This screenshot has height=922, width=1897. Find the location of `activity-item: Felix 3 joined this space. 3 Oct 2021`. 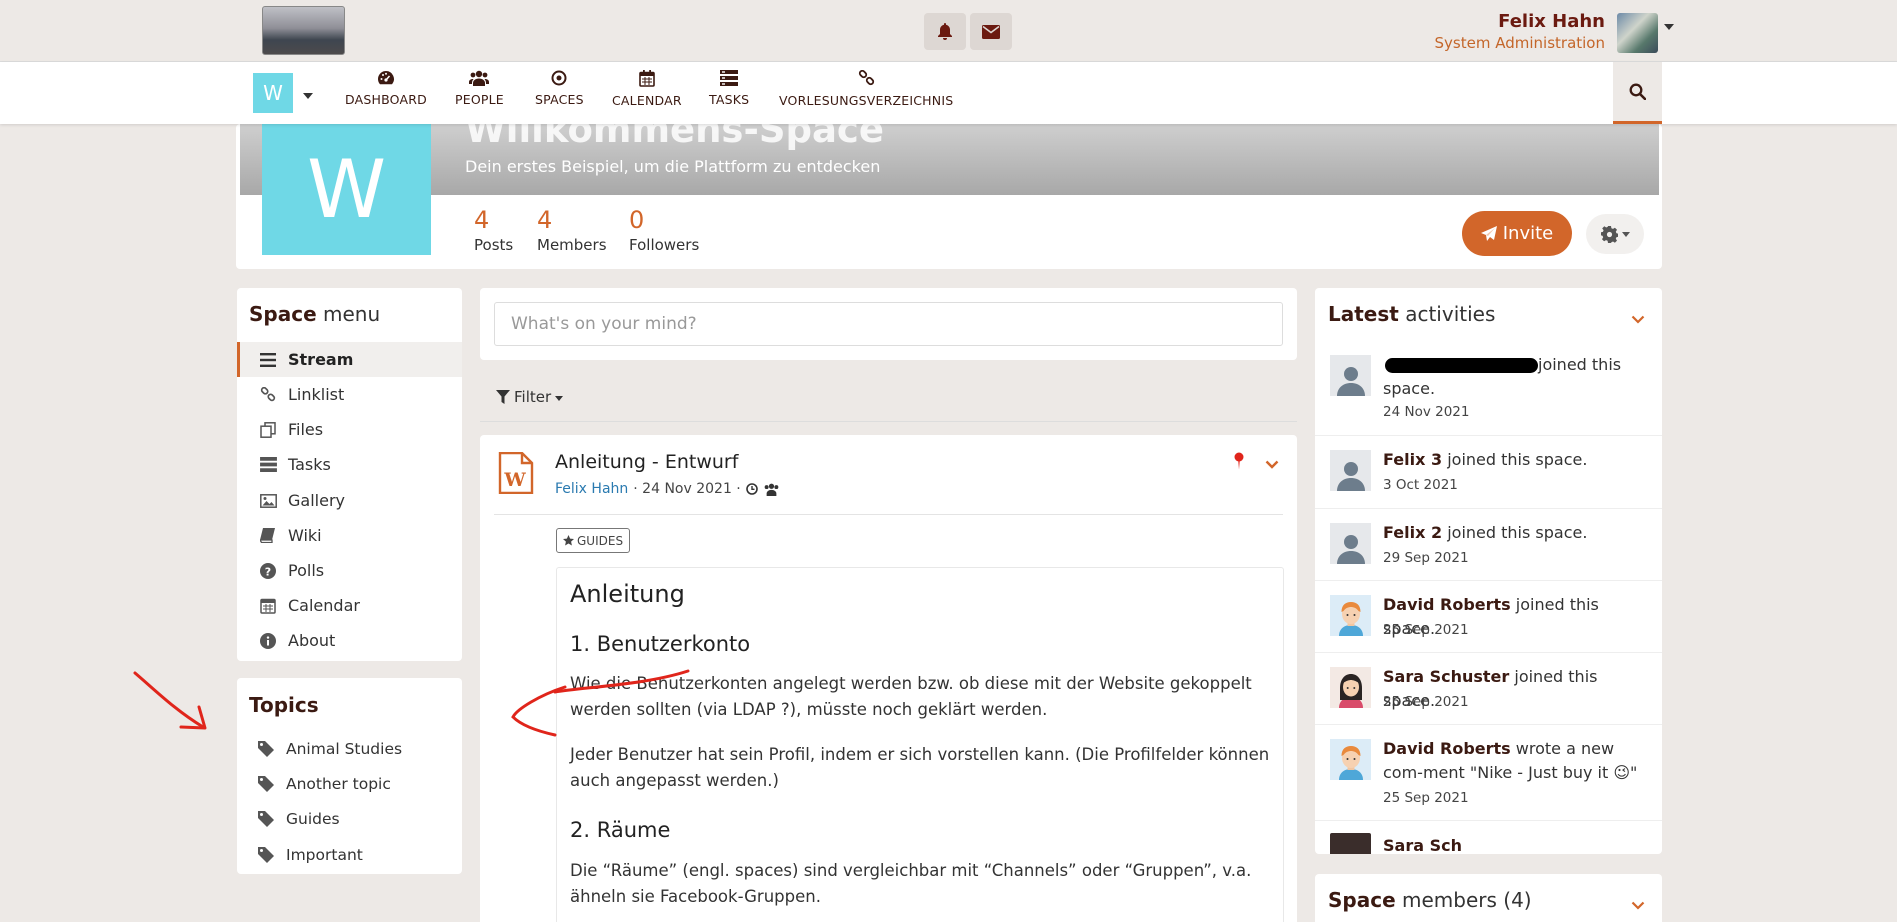

activity-item: Felix 3 joined this space. 3 Oct 2021 is located at coordinates (1488, 472).